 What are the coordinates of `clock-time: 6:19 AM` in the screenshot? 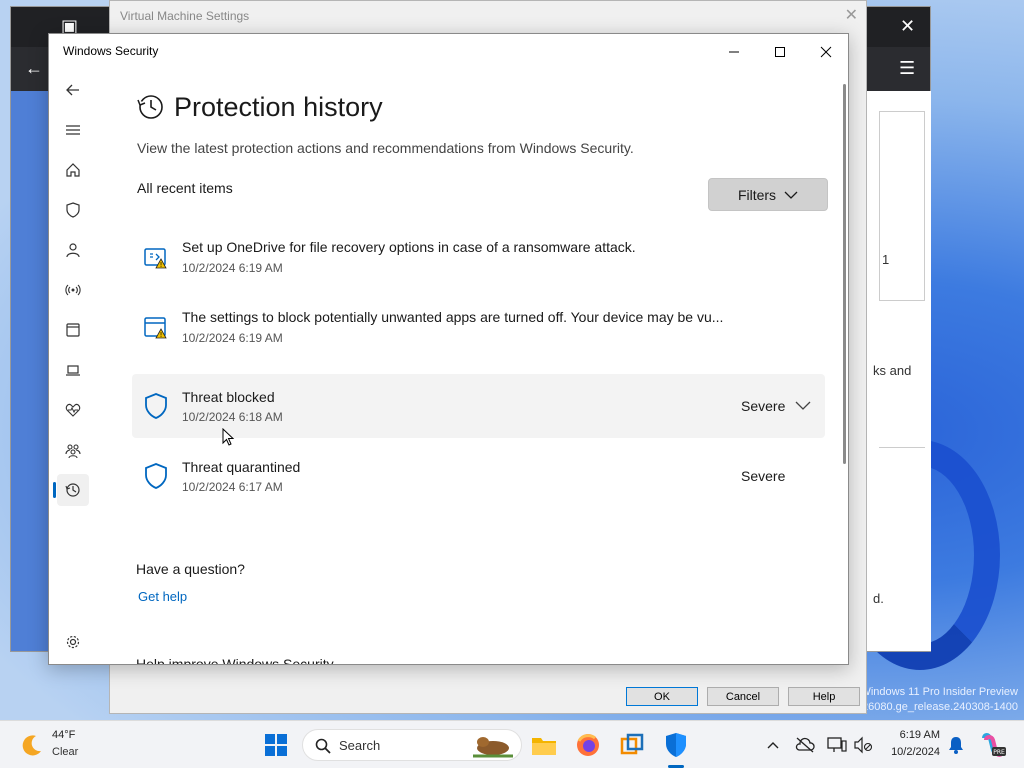 It's located at (912, 735).